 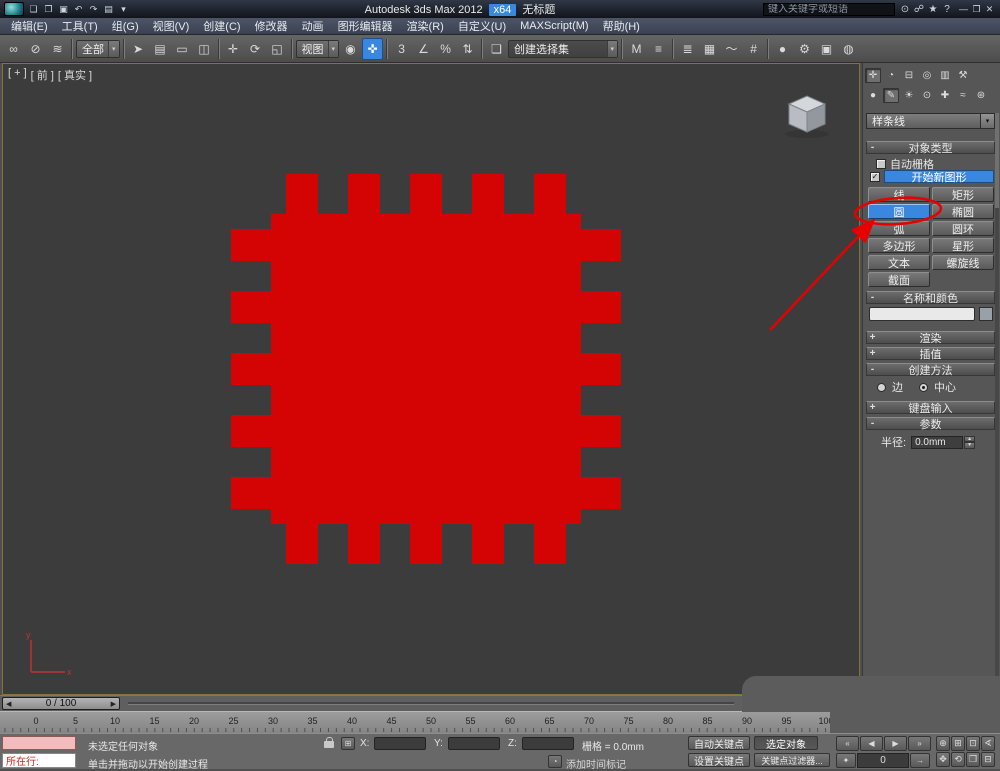 I want to click on menu-item-渲染(R): 渲染(R), so click(x=425, y=26).